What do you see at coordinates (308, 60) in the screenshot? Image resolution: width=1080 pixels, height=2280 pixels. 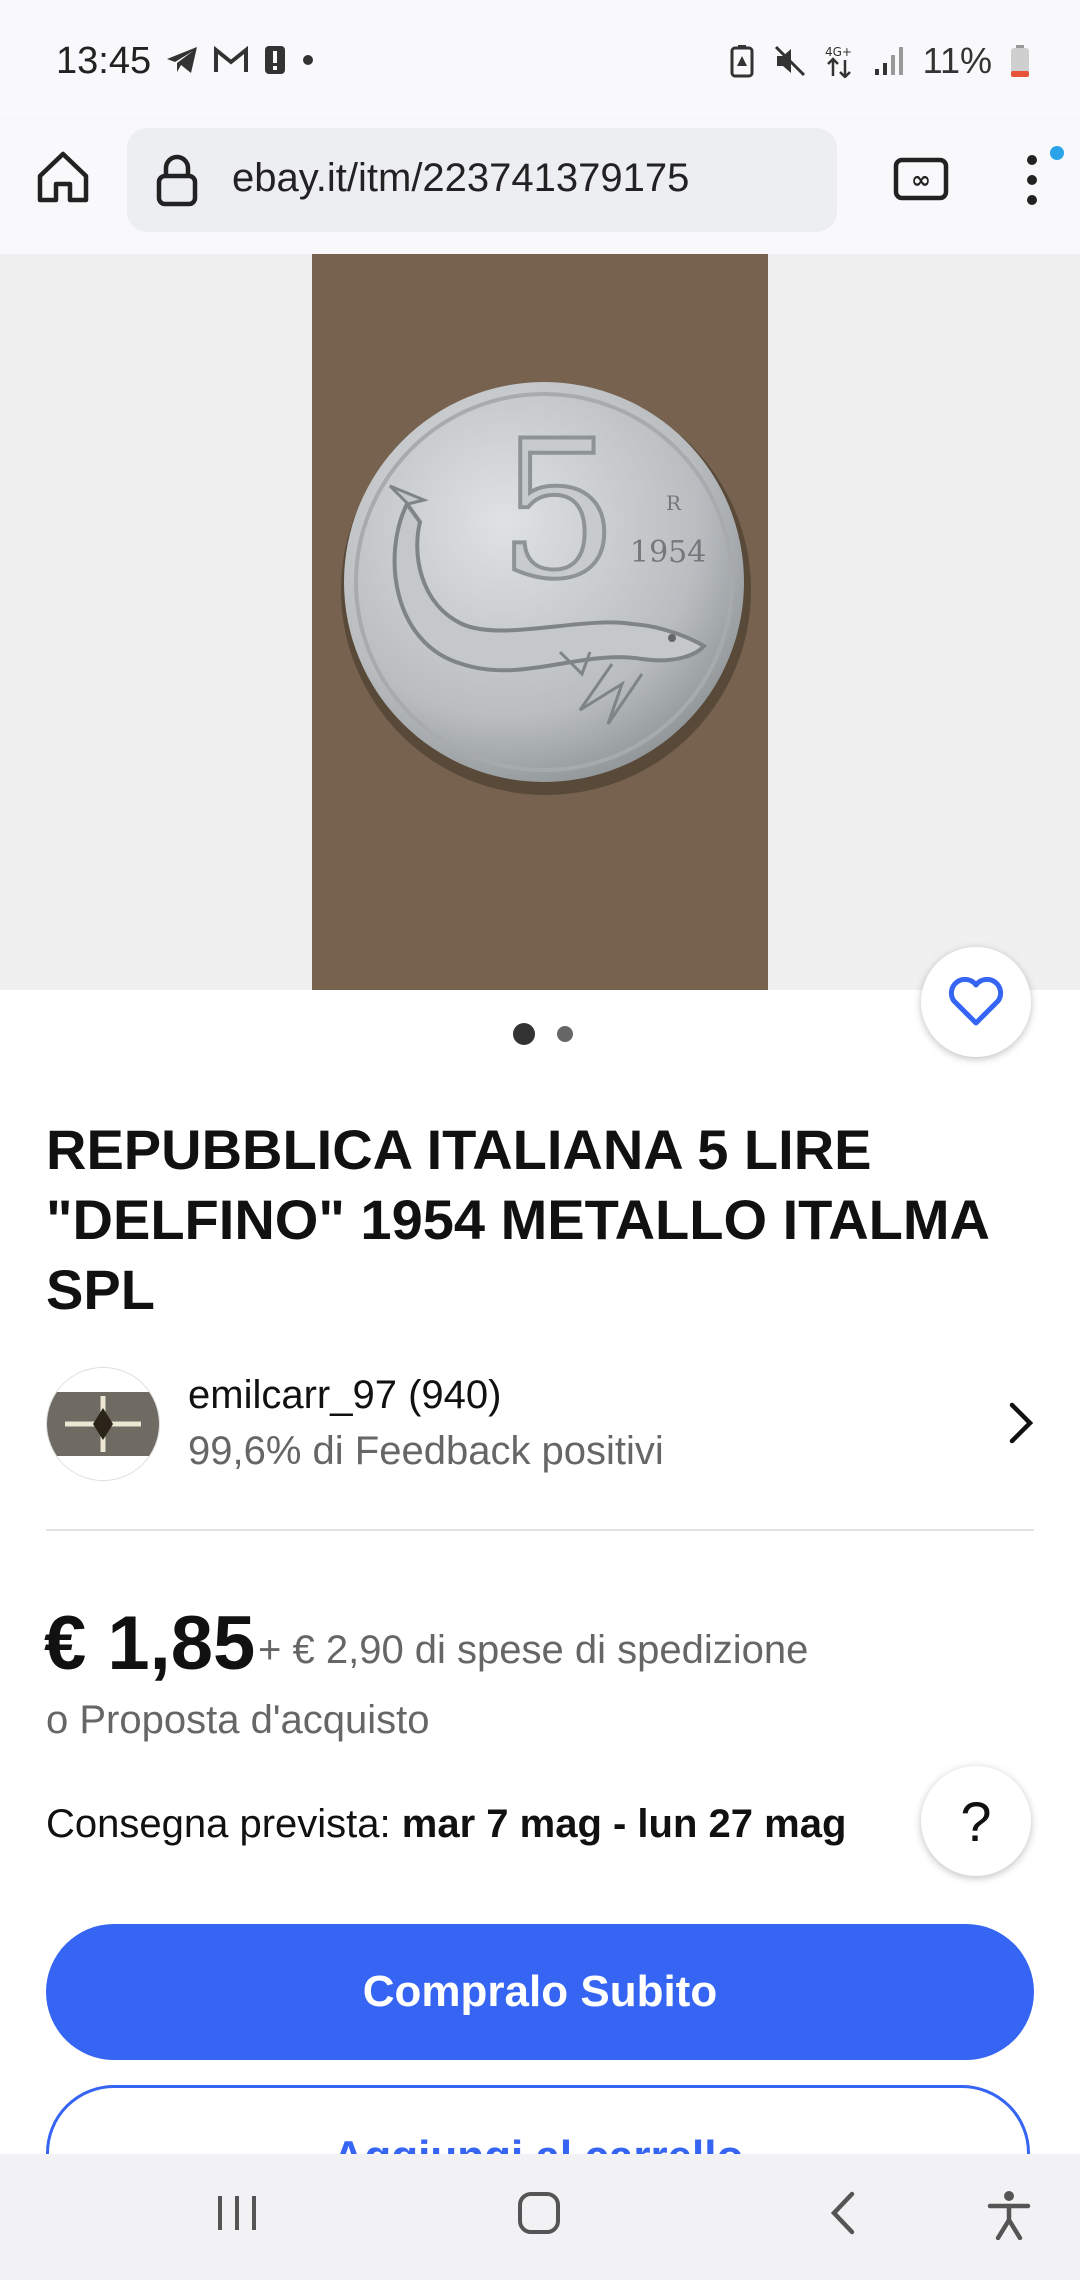 I see `dot-icon` at bounding box center [308, 60].